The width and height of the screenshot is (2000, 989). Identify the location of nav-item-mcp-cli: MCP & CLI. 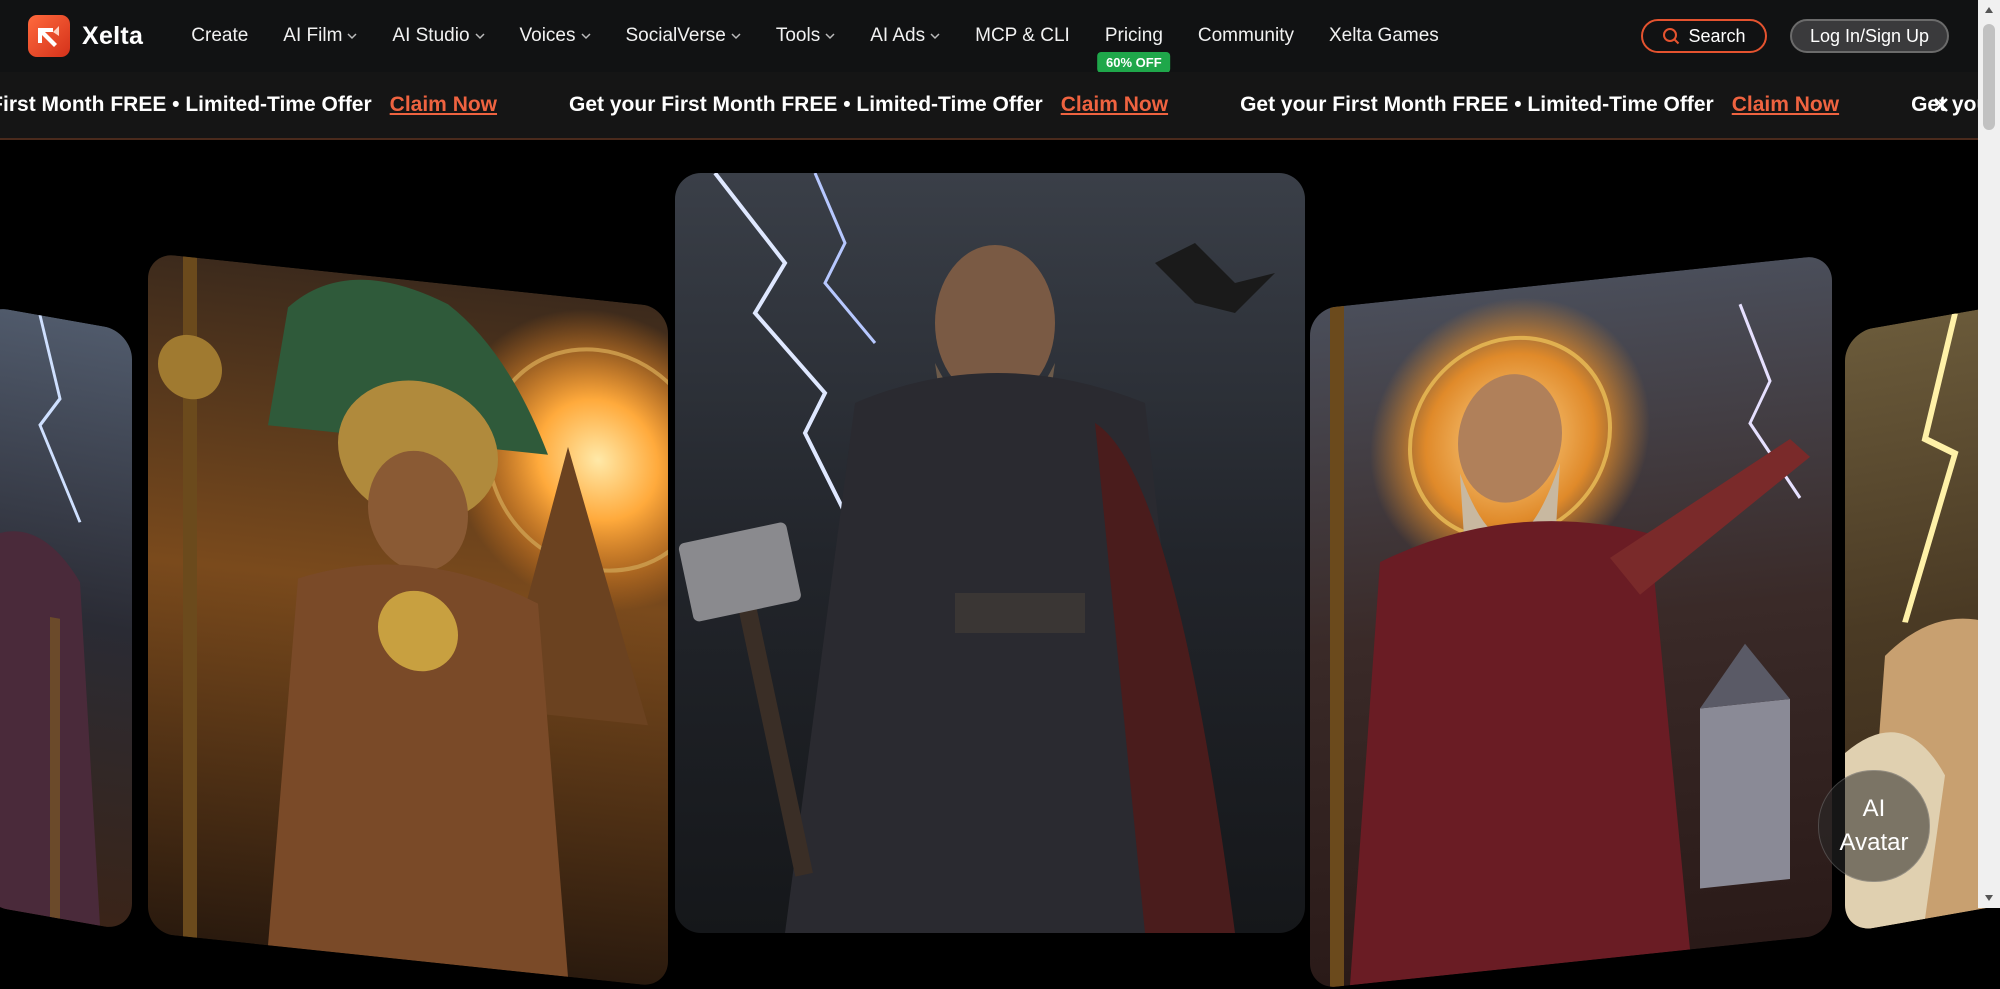
(1022, 36).